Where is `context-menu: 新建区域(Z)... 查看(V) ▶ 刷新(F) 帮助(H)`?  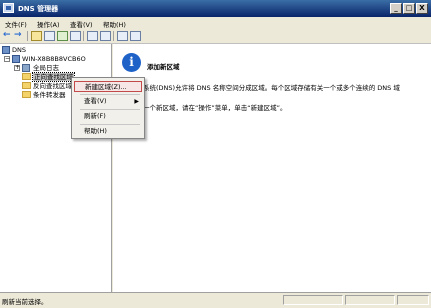
context-menu: 新建区域(Z)... 查看(V) ▶ 刷新(F) 帮助(H) is located at coordinates (108, 108).